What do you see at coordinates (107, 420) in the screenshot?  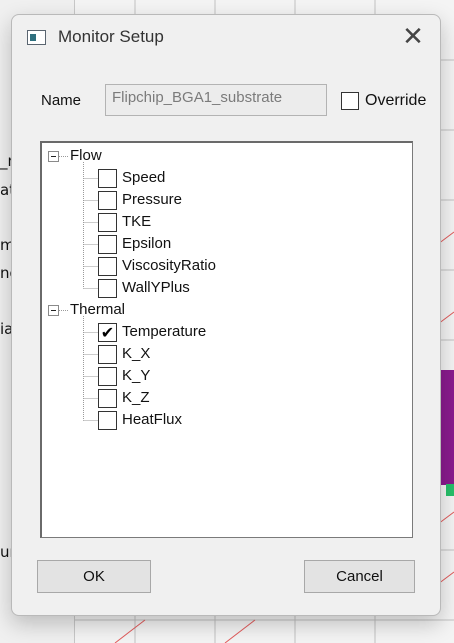 I see `checkbox-heatflux` at bounding box center [107, 420].